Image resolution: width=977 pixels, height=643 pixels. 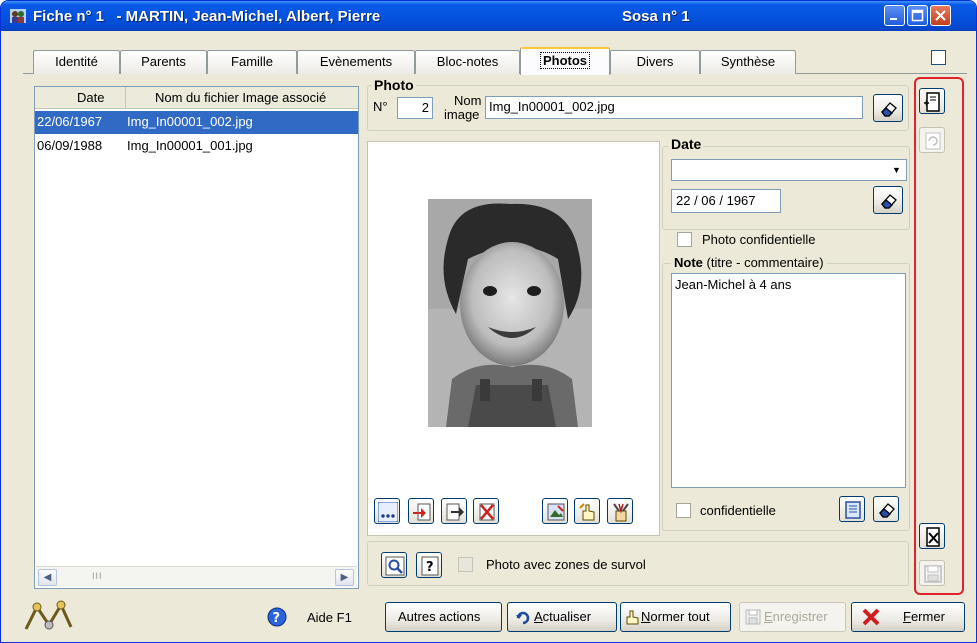 I want to click on refresh-disabled-icon, so click(x=933, y=141).